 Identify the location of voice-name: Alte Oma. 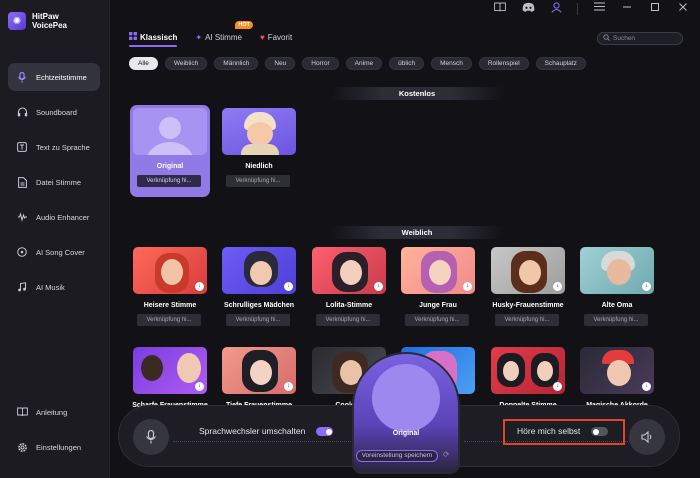
(617, 305).